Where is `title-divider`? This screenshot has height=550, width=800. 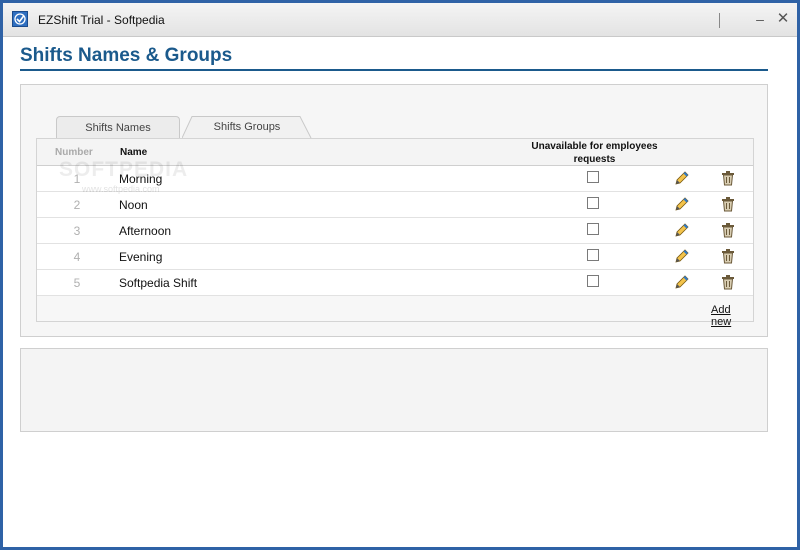
title-divider is located at coordinates (394, 70).